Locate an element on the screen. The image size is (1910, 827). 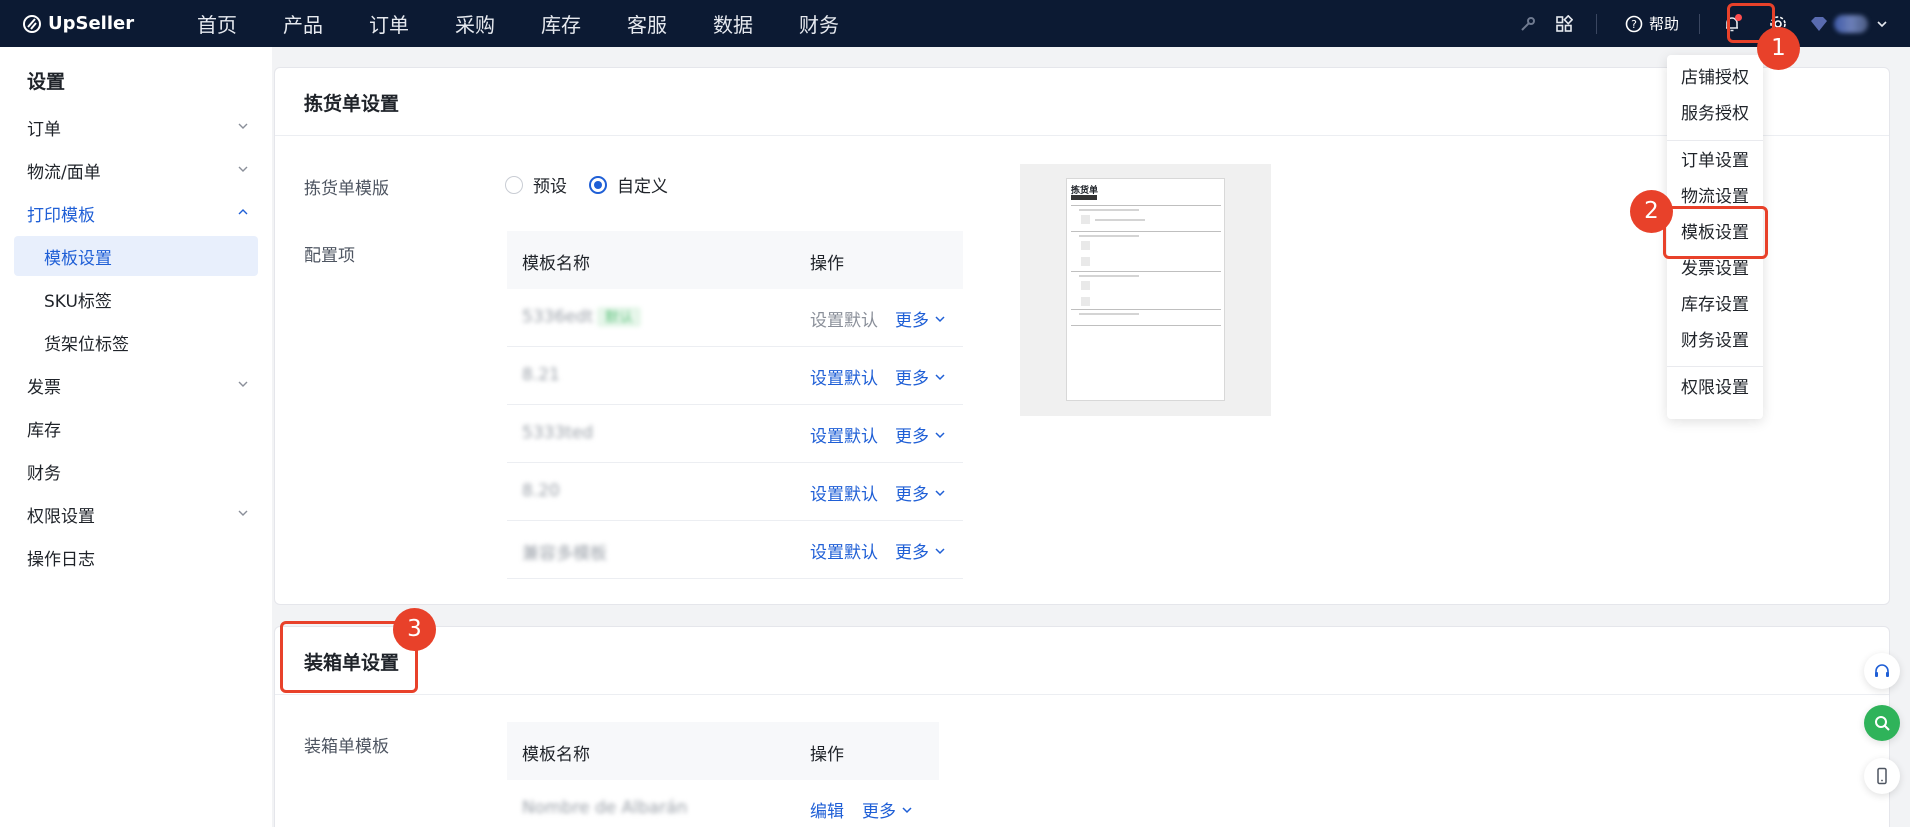
nav-customer-service: 客服 is located at coordinates (647, 23).